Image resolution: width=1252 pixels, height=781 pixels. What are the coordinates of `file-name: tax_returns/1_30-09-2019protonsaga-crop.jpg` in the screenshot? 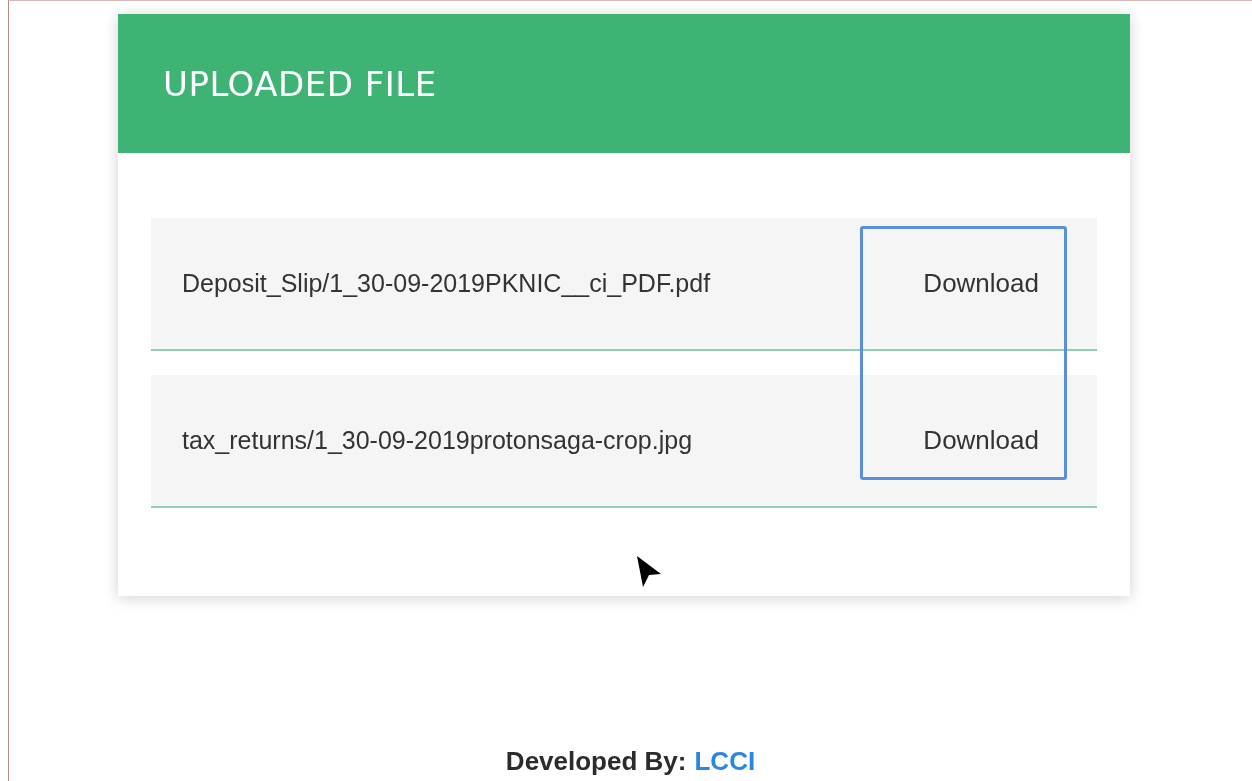 It's located at (437, 440).